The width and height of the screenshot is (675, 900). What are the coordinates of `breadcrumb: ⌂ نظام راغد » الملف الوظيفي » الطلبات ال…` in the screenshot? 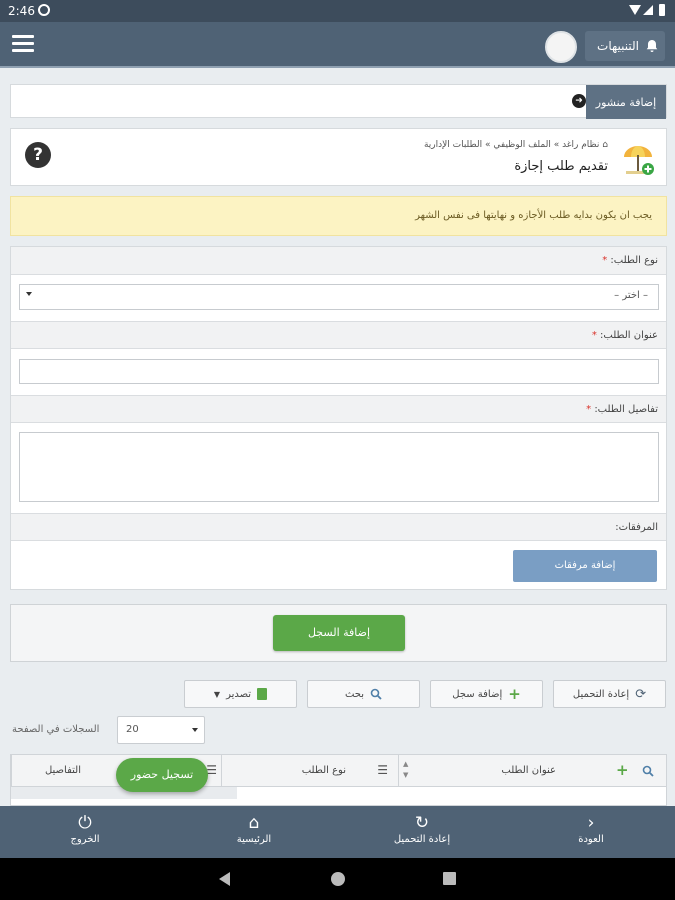 It's located at (515, 145).